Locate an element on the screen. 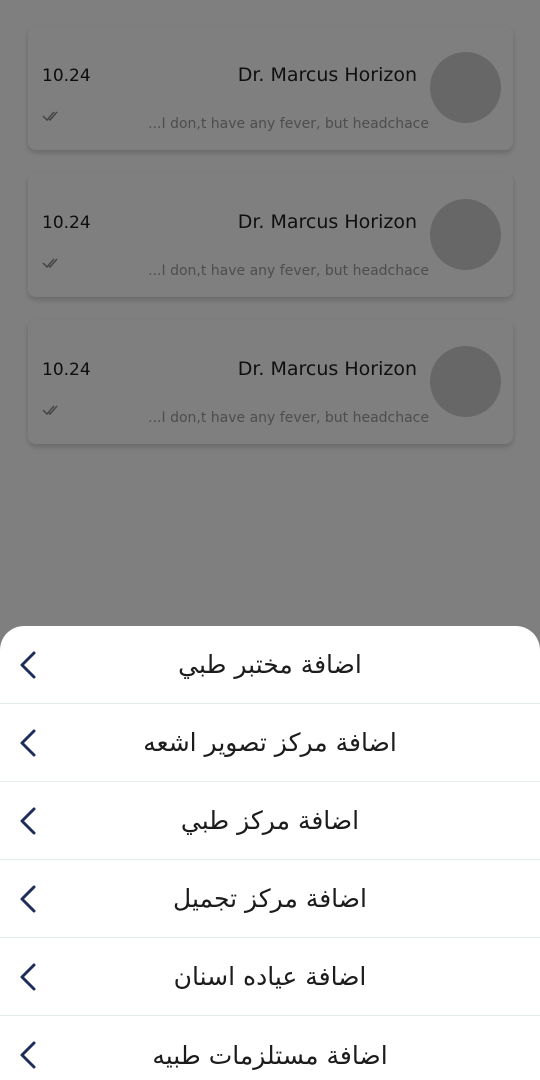  menu-item-label: اضافة مركز طبي is located at coordinates (270, 820).